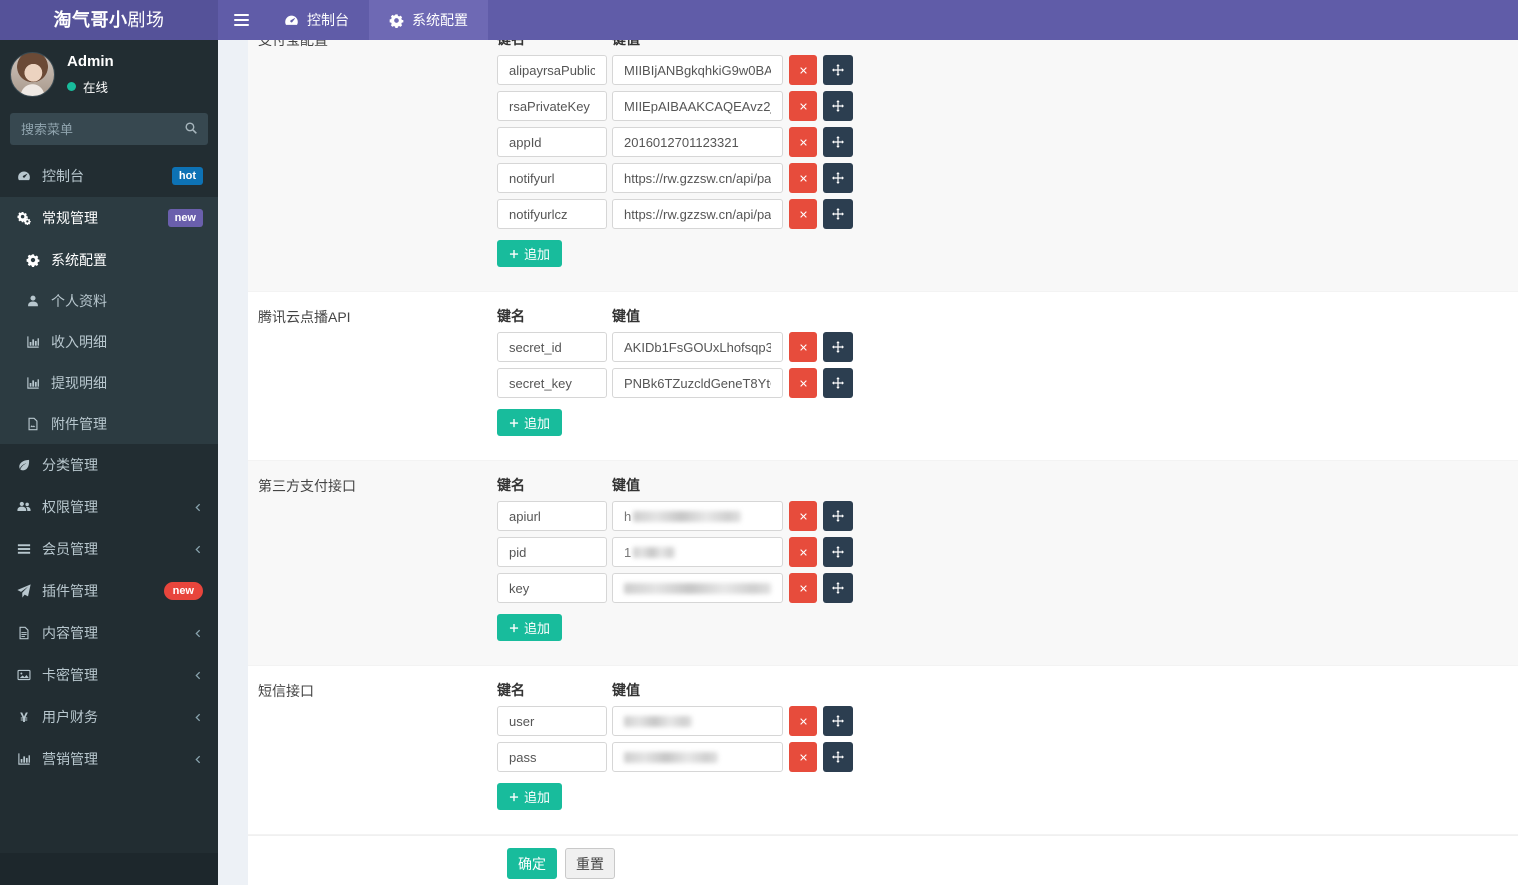  I want to click on sidebar-item: 提现明细, so click(109, 382).